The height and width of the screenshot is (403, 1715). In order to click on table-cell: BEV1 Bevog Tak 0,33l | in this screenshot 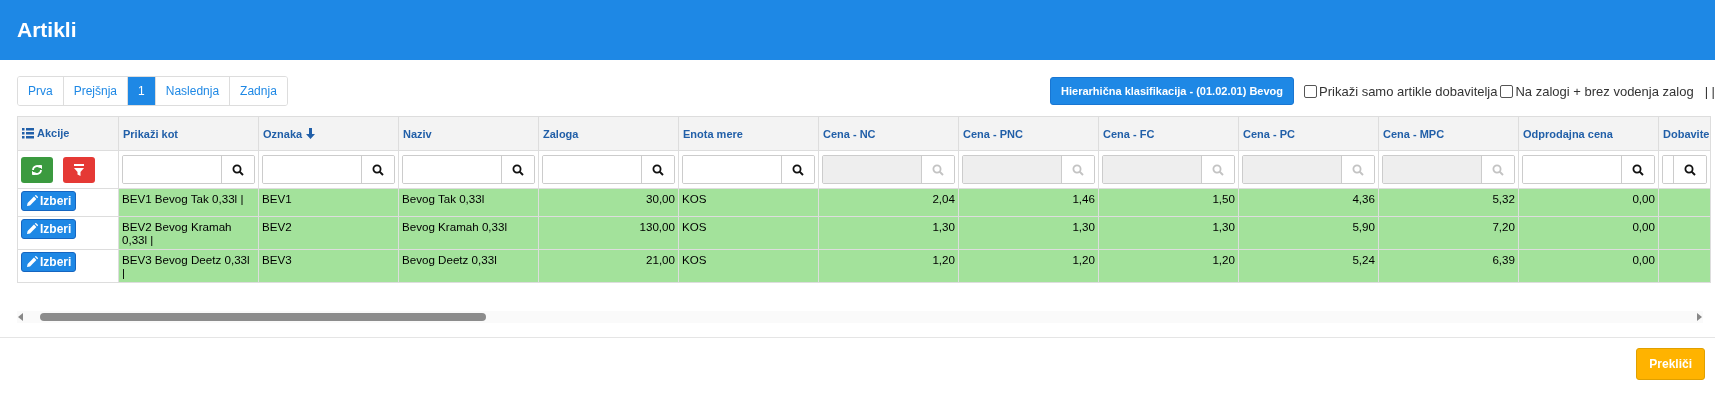, I will do `click(183, 198)`.